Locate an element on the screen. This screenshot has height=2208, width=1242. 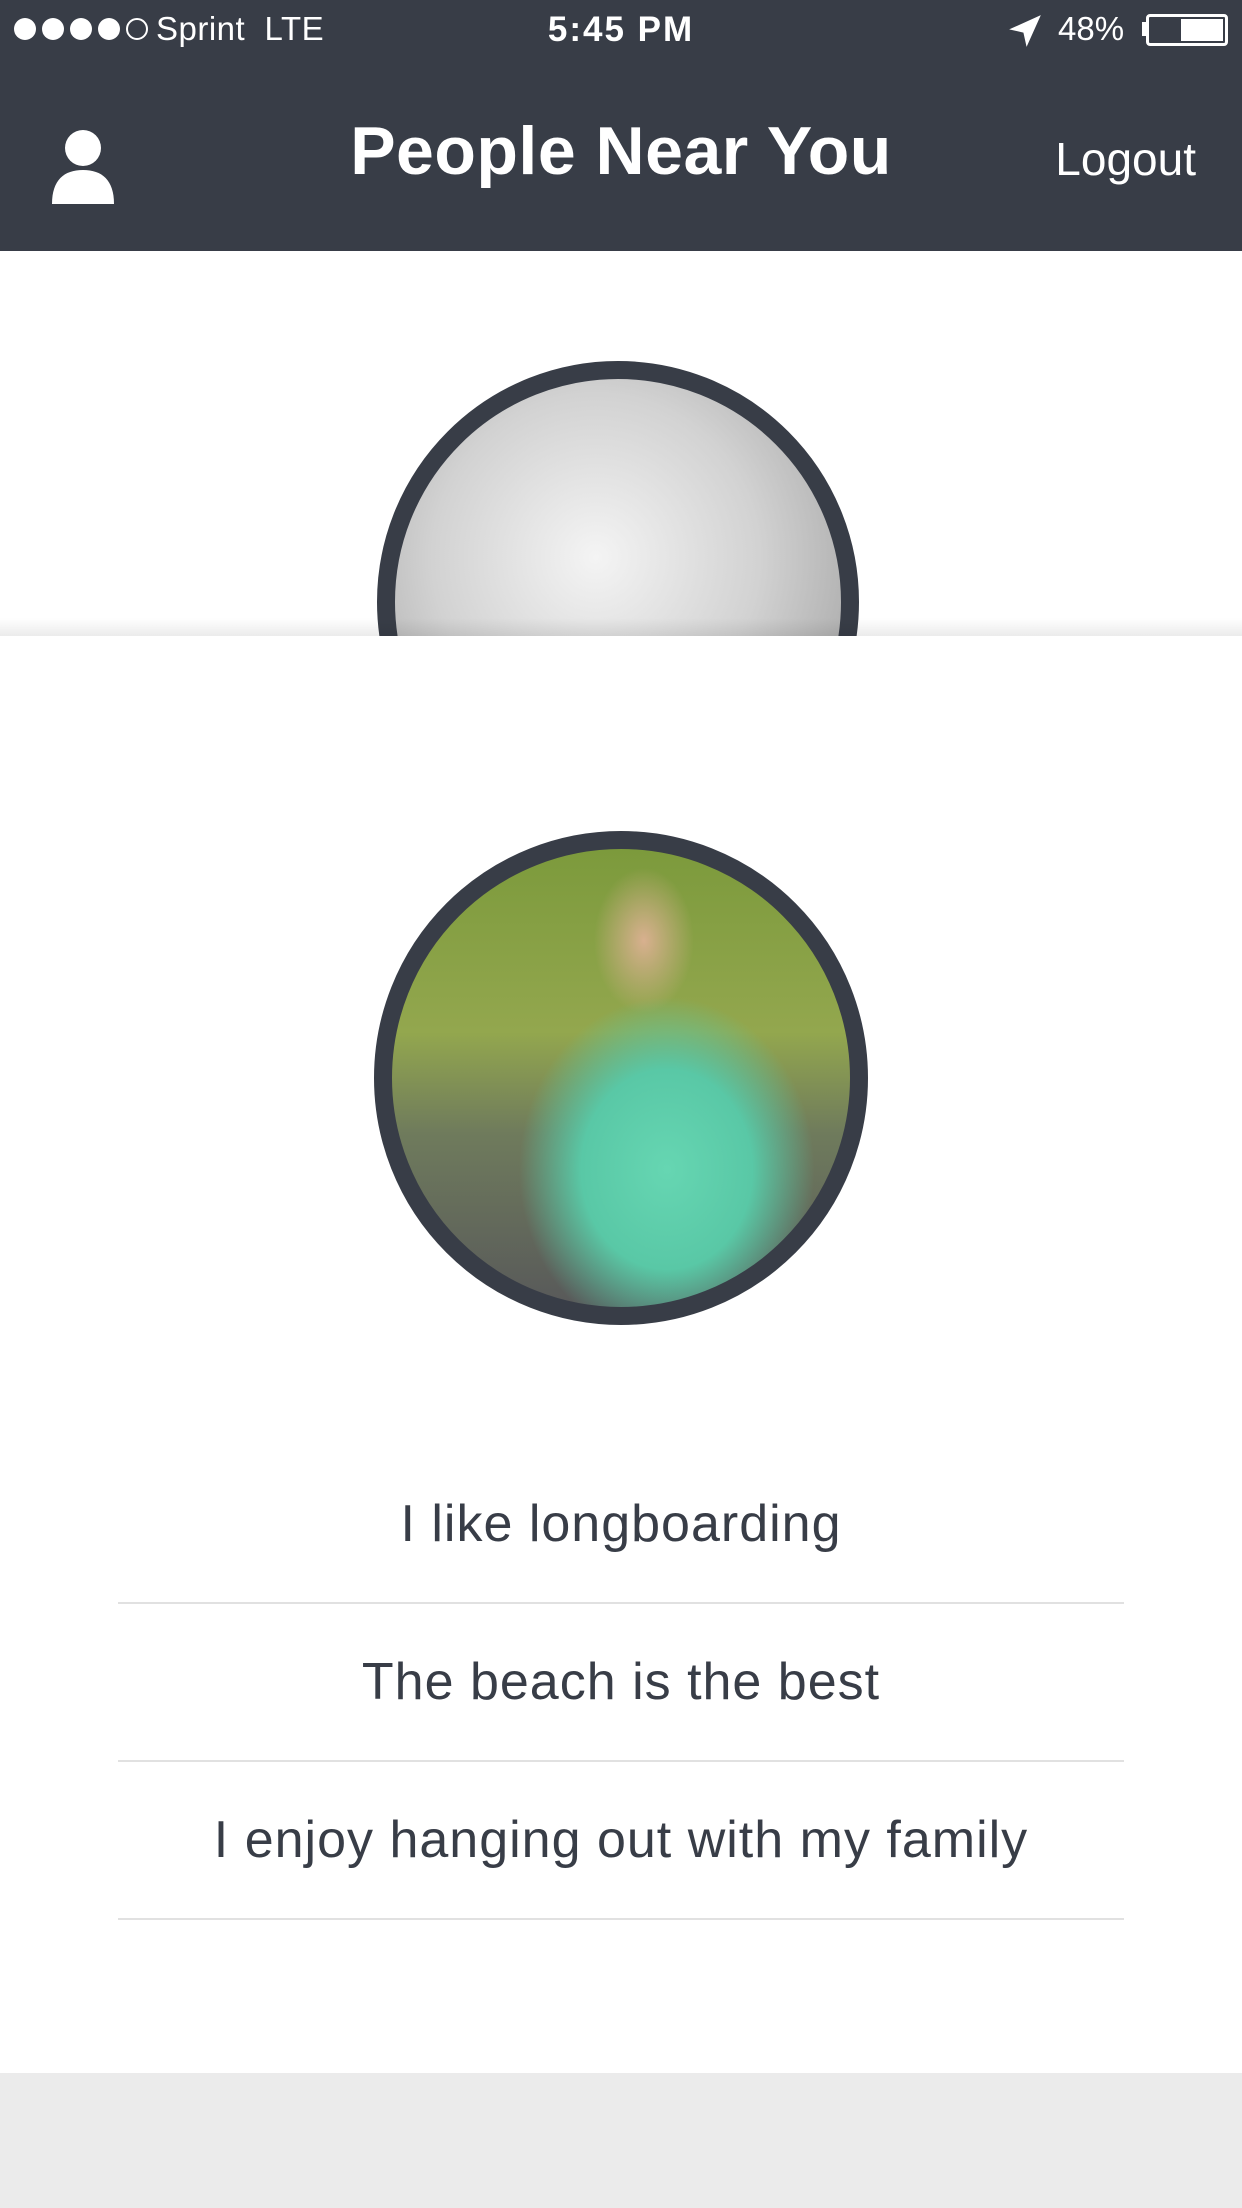
logout-button: Logout is located at coordinates (1125, 159).